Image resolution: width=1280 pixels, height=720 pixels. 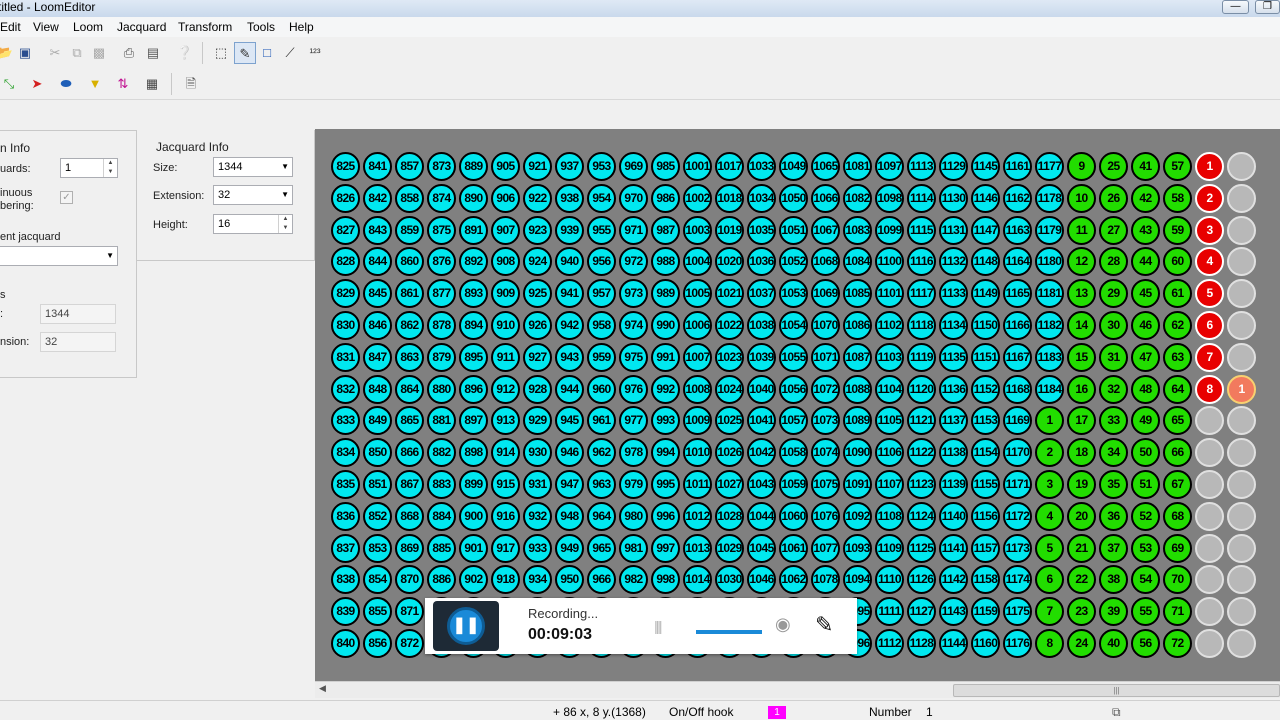 I want to click on hook-cell: 17, so click(x=1081, y=420).